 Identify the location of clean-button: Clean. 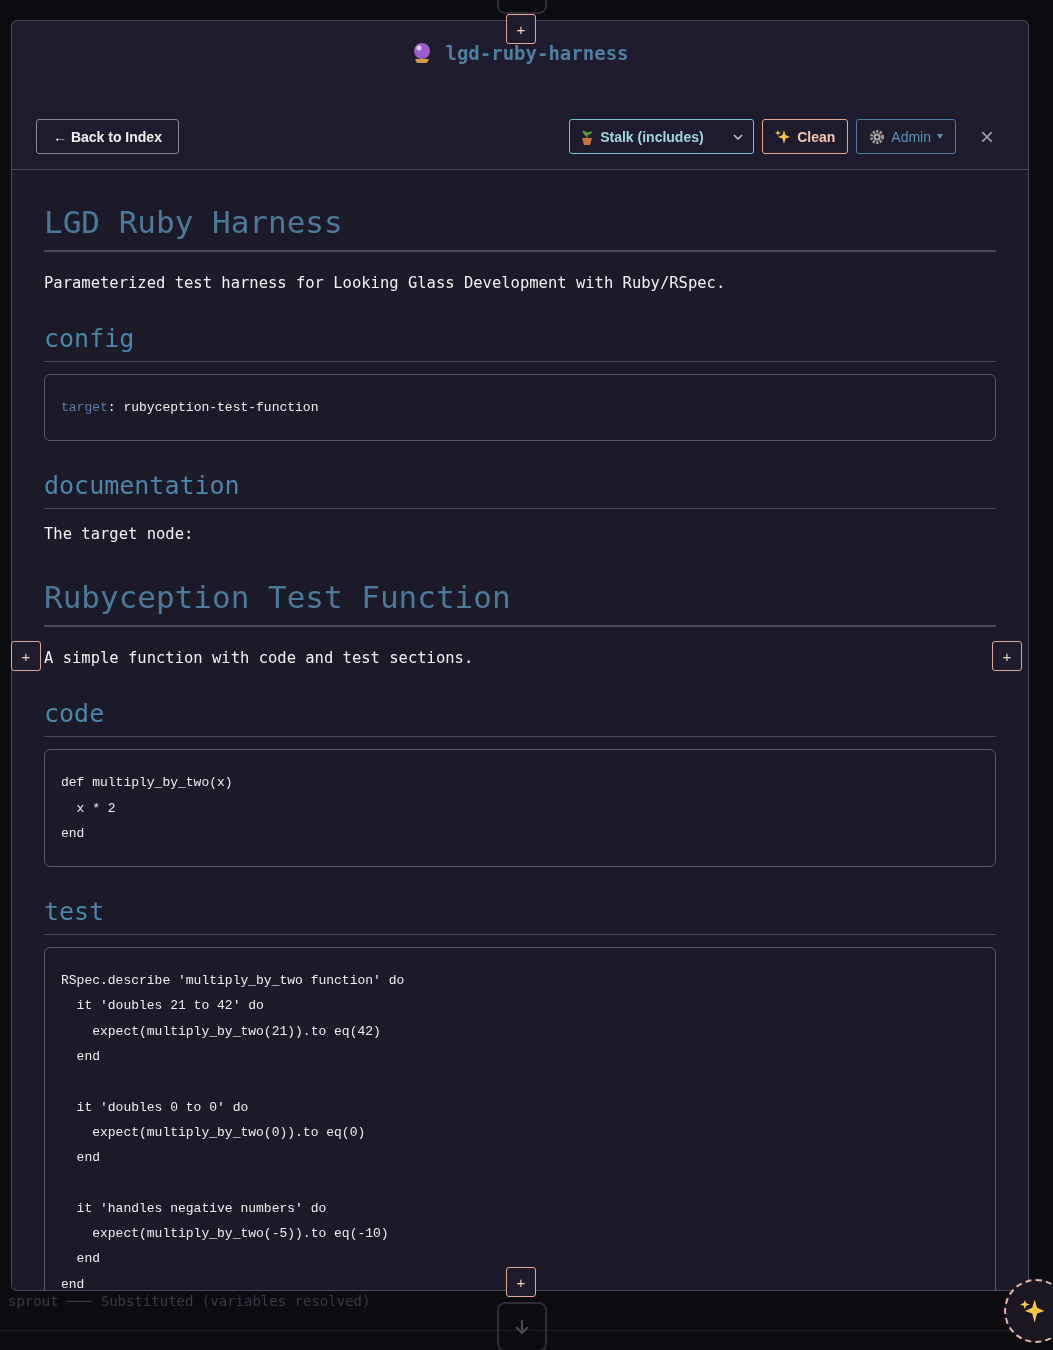
(805, 136).